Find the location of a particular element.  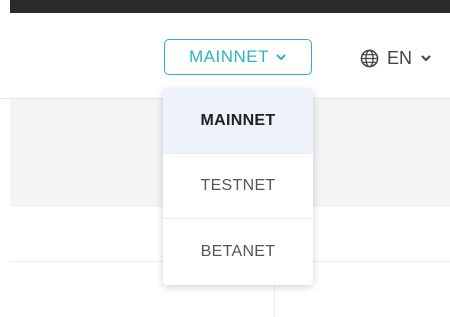

network-option-label: TESTNET is located at coordinates (238, 185).